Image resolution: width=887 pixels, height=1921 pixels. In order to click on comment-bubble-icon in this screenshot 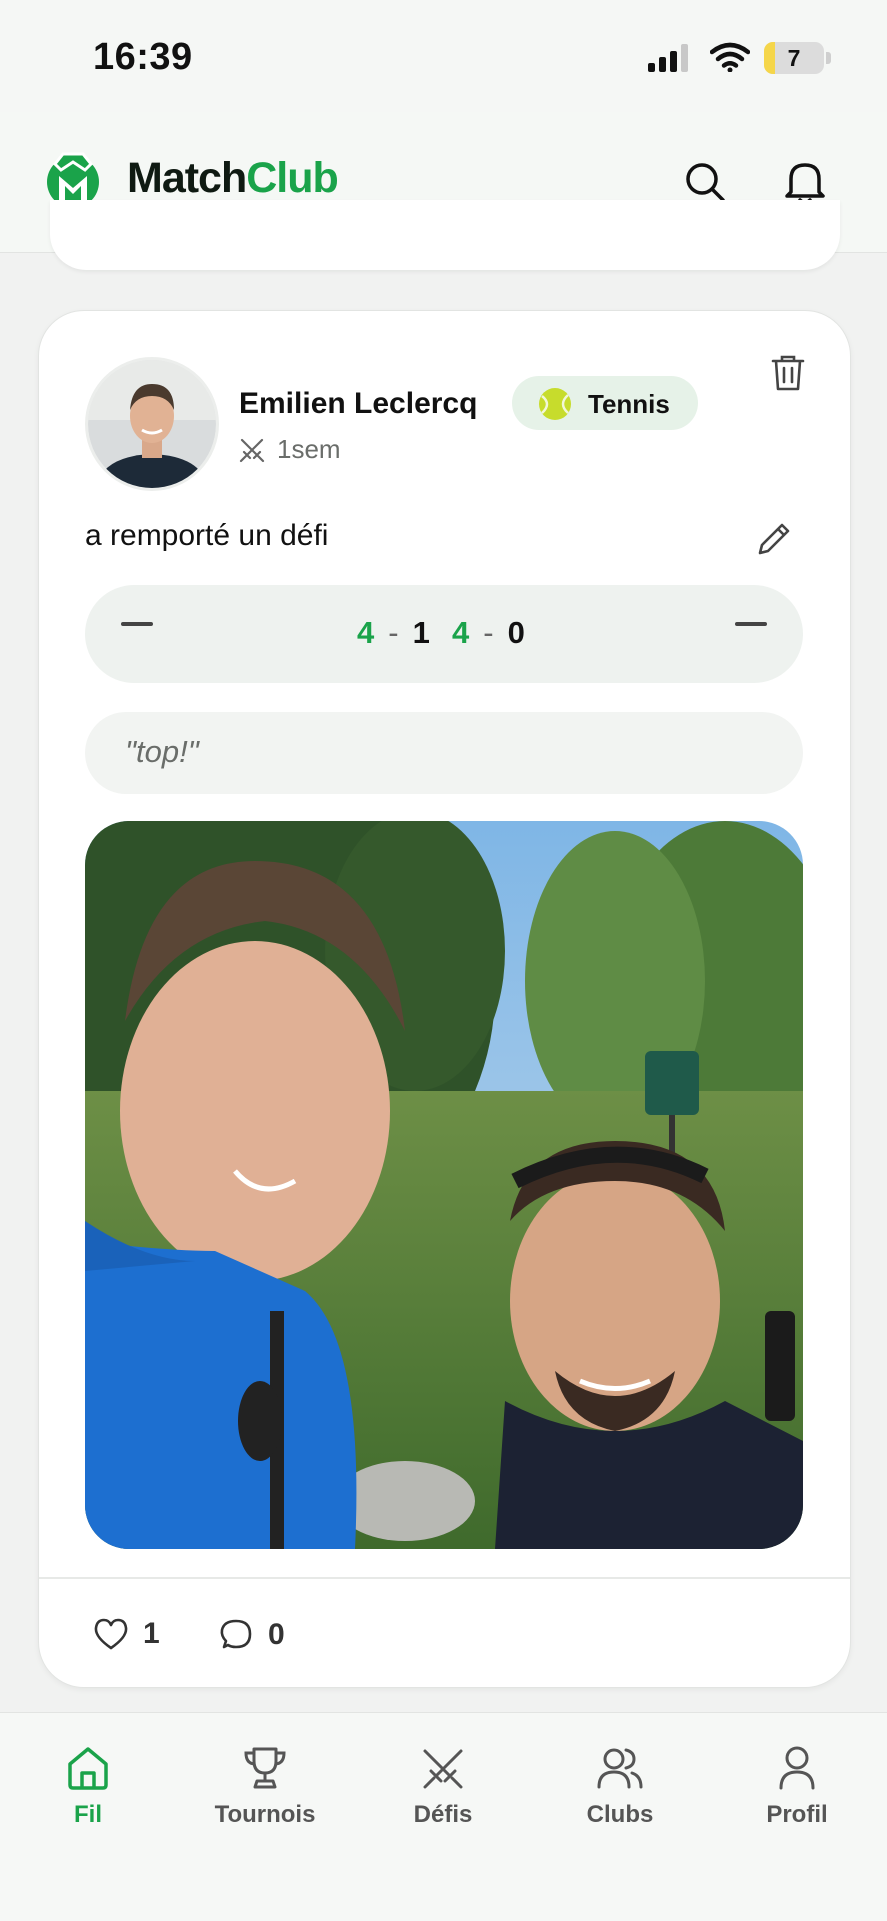, I will do `click(236, 1634)`.